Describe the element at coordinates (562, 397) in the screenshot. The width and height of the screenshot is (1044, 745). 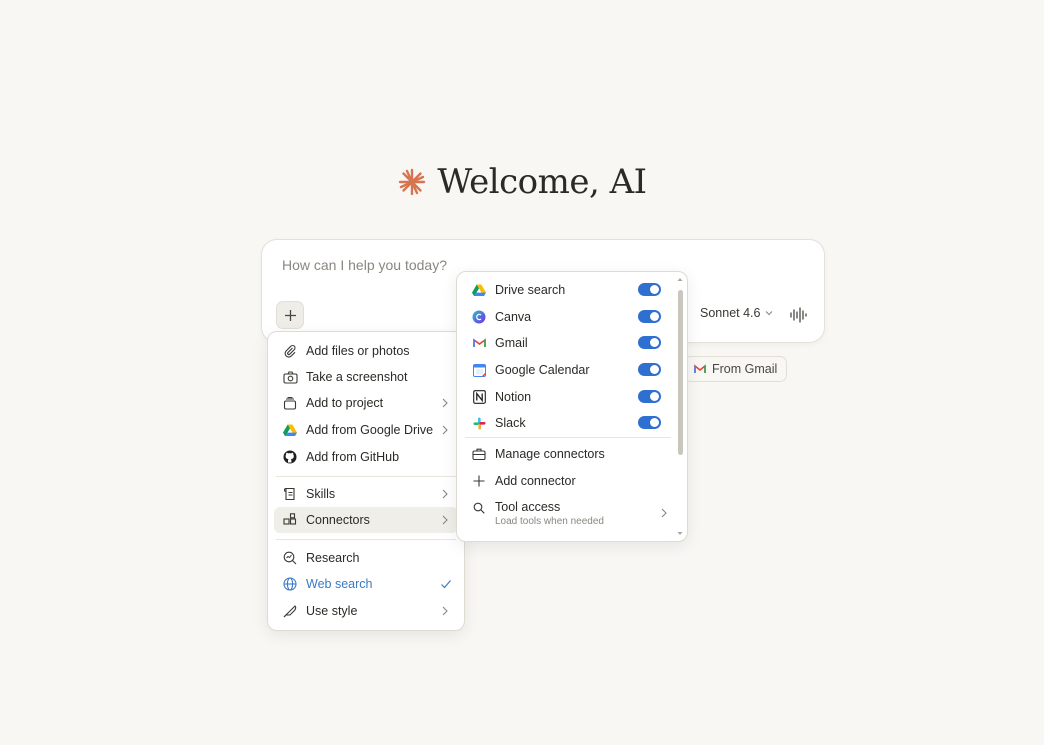
I see `connector-item-notion: Notion` at that location.